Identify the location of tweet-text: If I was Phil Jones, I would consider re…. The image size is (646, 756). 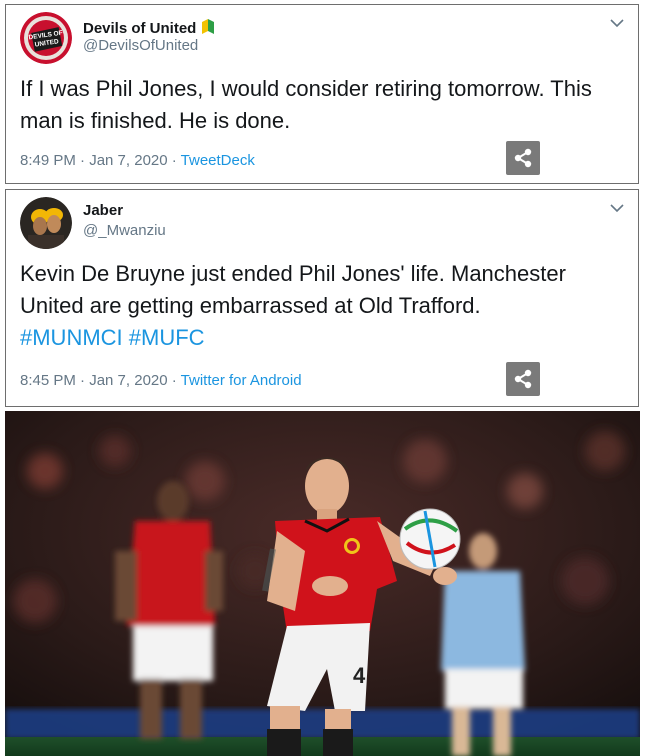
(306, 104).